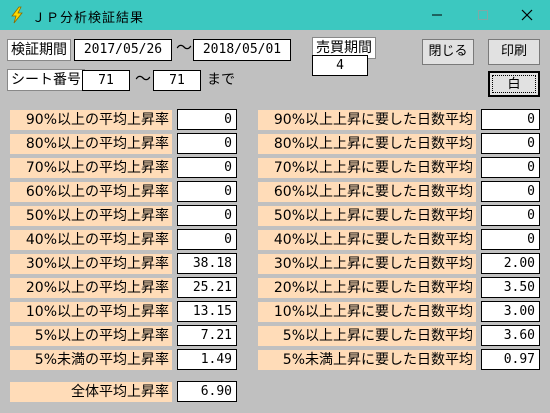  What do you see at coordinates (91, 144) in the screenshot?
I see `rise-rate-label: 80%以上の平均上昇率` at bounding box center [91, 144].